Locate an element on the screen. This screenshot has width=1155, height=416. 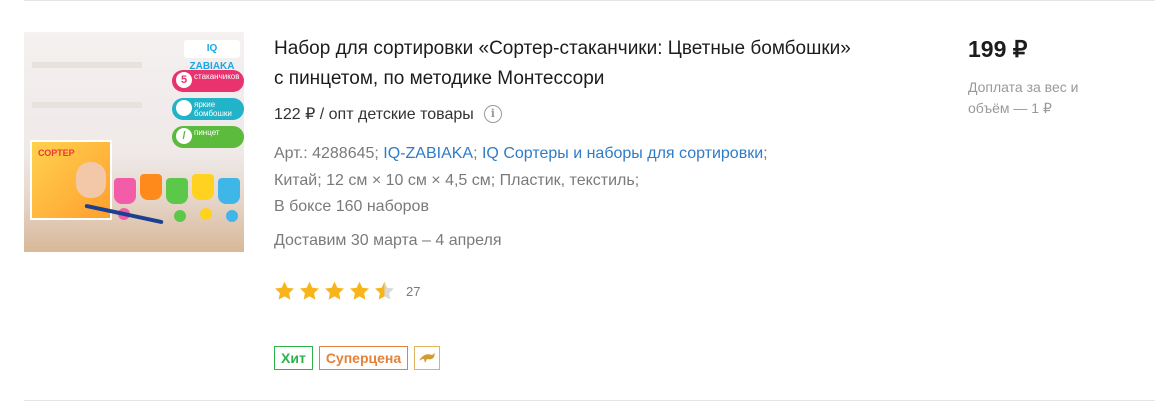
brand-link: IQ-ZABIAKA is located at coordinates (428, 153).